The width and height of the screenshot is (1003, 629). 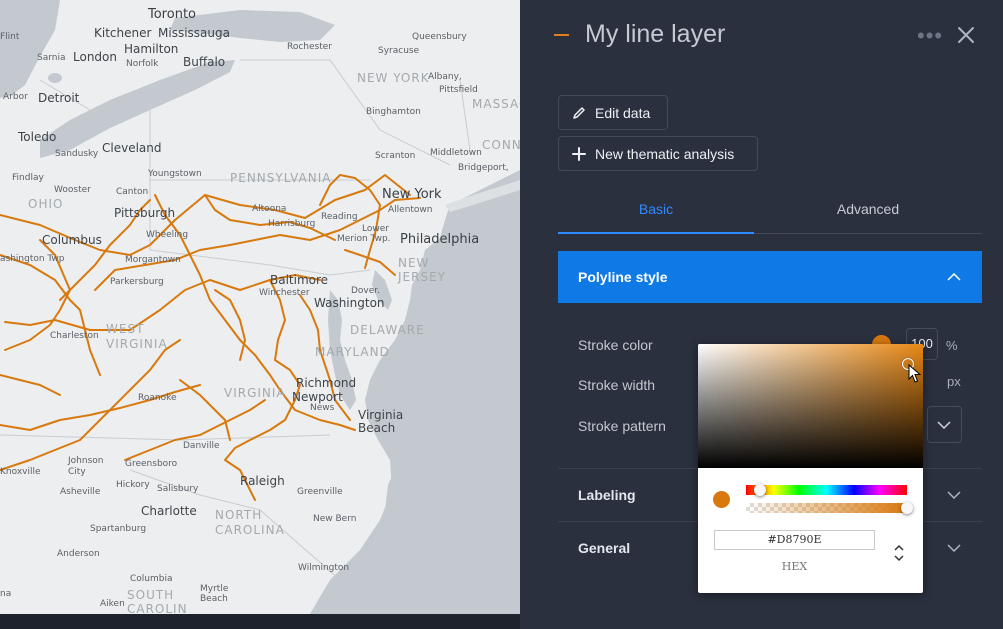 What do you see at coordinates (204, 62) in the screenshot?
I see `map-label-buffalo: Buffalo` at bounding box center [204, 62].